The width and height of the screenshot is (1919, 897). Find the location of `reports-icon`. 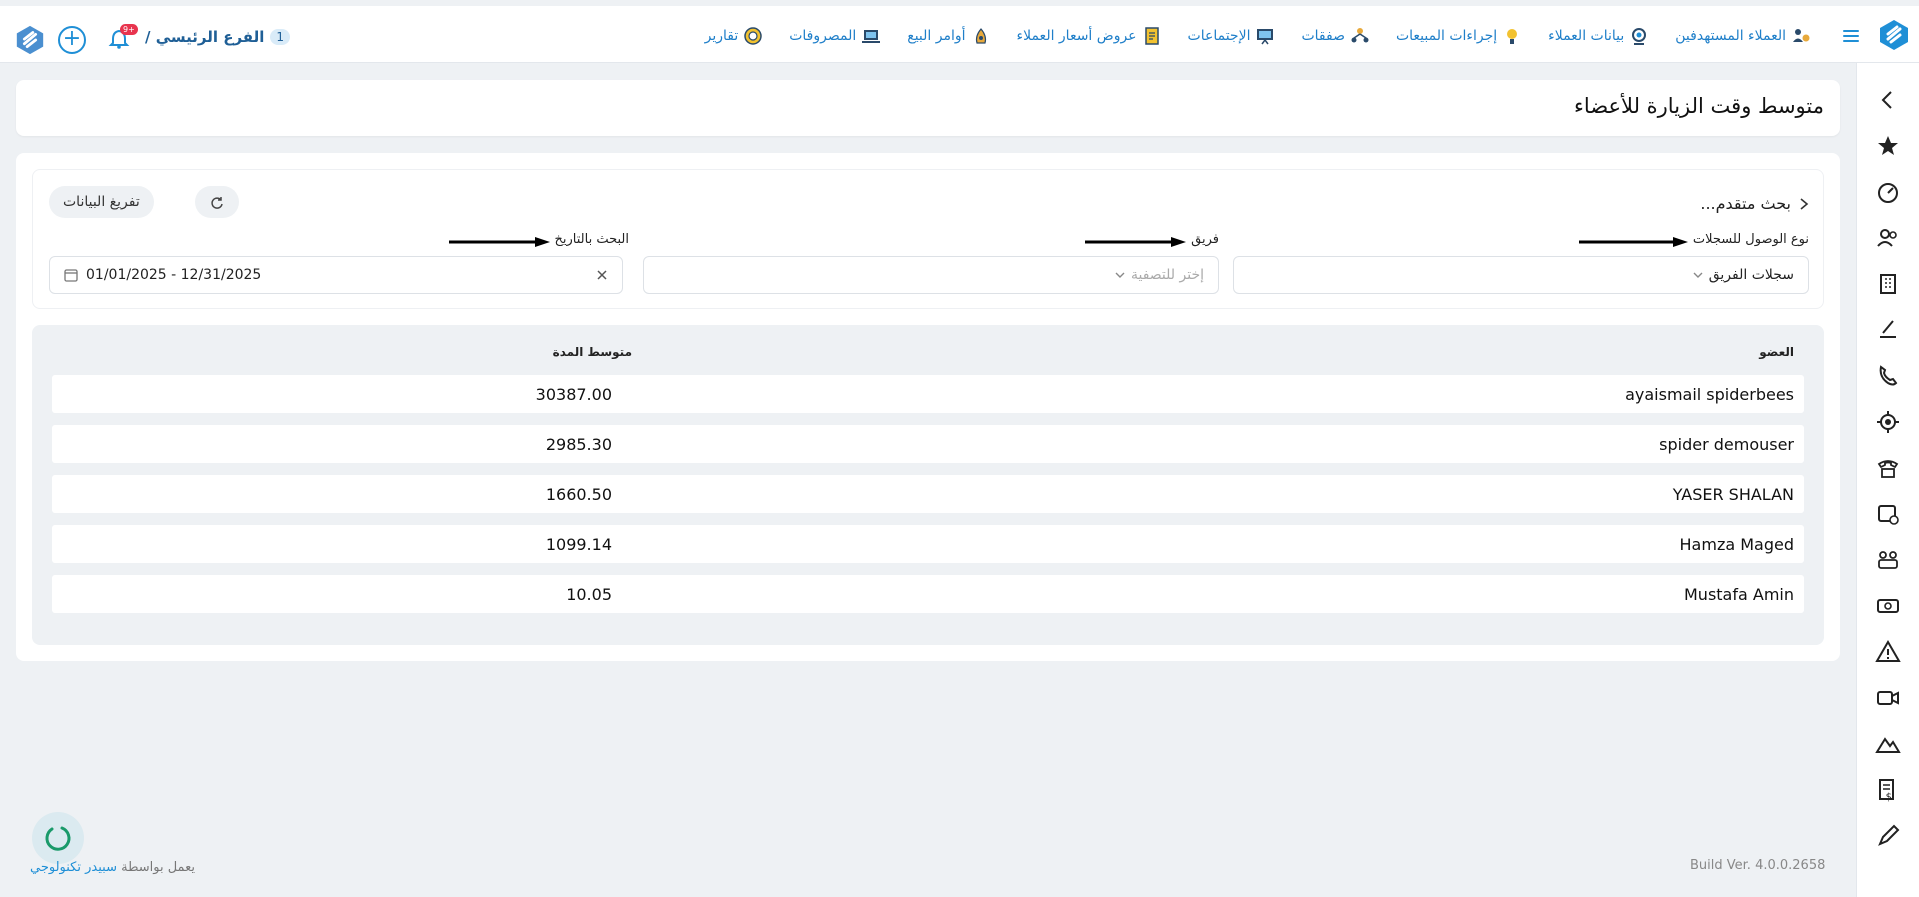

reports-icon is located at coordinates (753, 36).